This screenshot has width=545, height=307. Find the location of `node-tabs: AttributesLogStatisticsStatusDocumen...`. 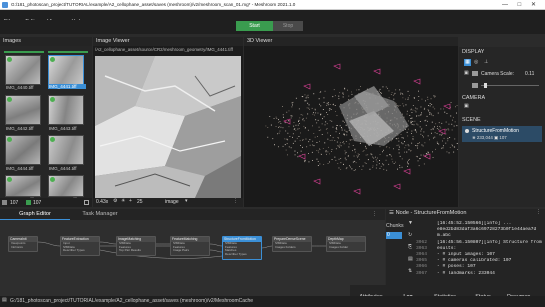

node-tabs: AttributesLogStatisticsStatusDocumen... is located at coordinates (447, 294).